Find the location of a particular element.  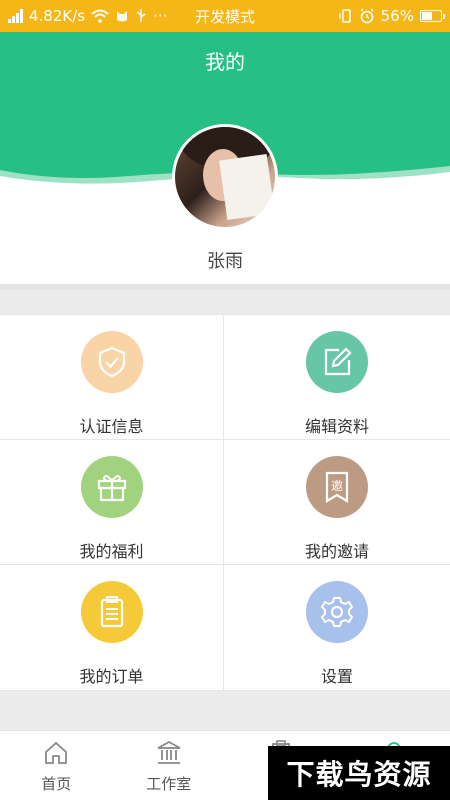

nav-studio: 工作室 is located at coordinates (169, 765).